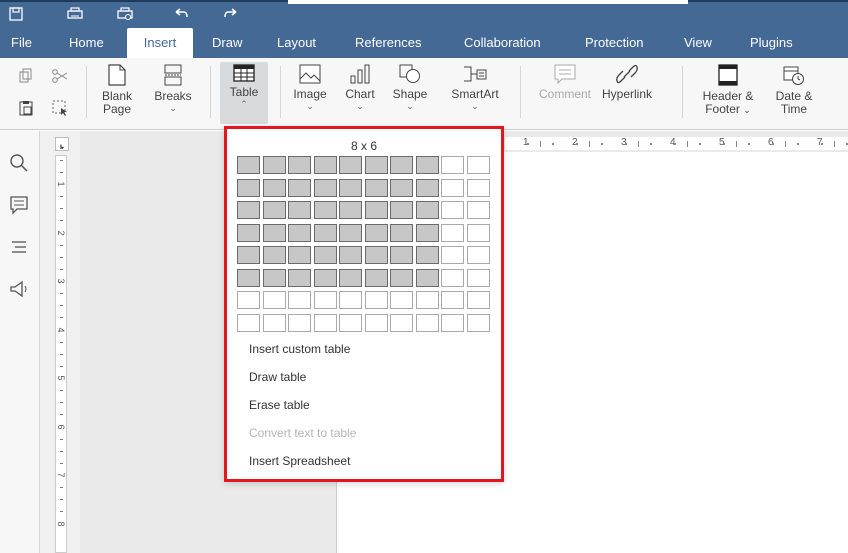 The width and height of the screenshot is (848, 553). I want to click on date-time-button: Date & Time, so click(794, 90).